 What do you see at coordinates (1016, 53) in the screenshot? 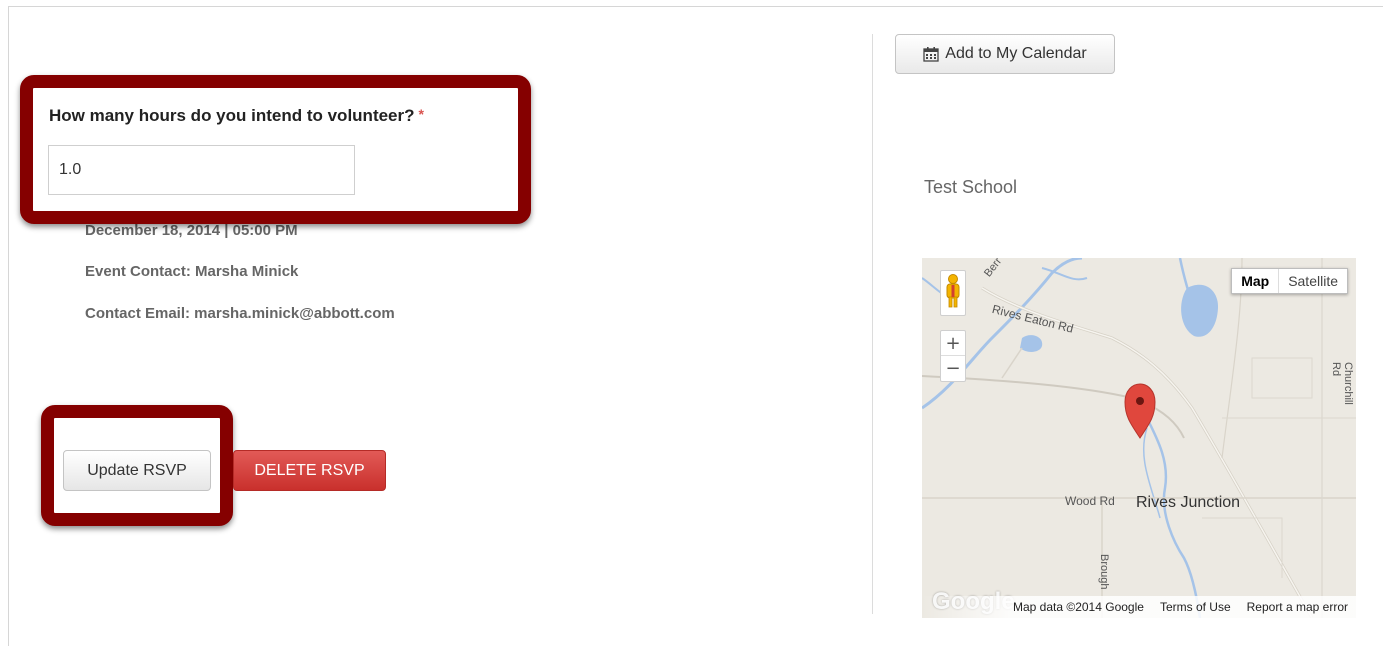
I see `calendar-button-label: Add to My Calendar` at bounding box center [1016, 53].